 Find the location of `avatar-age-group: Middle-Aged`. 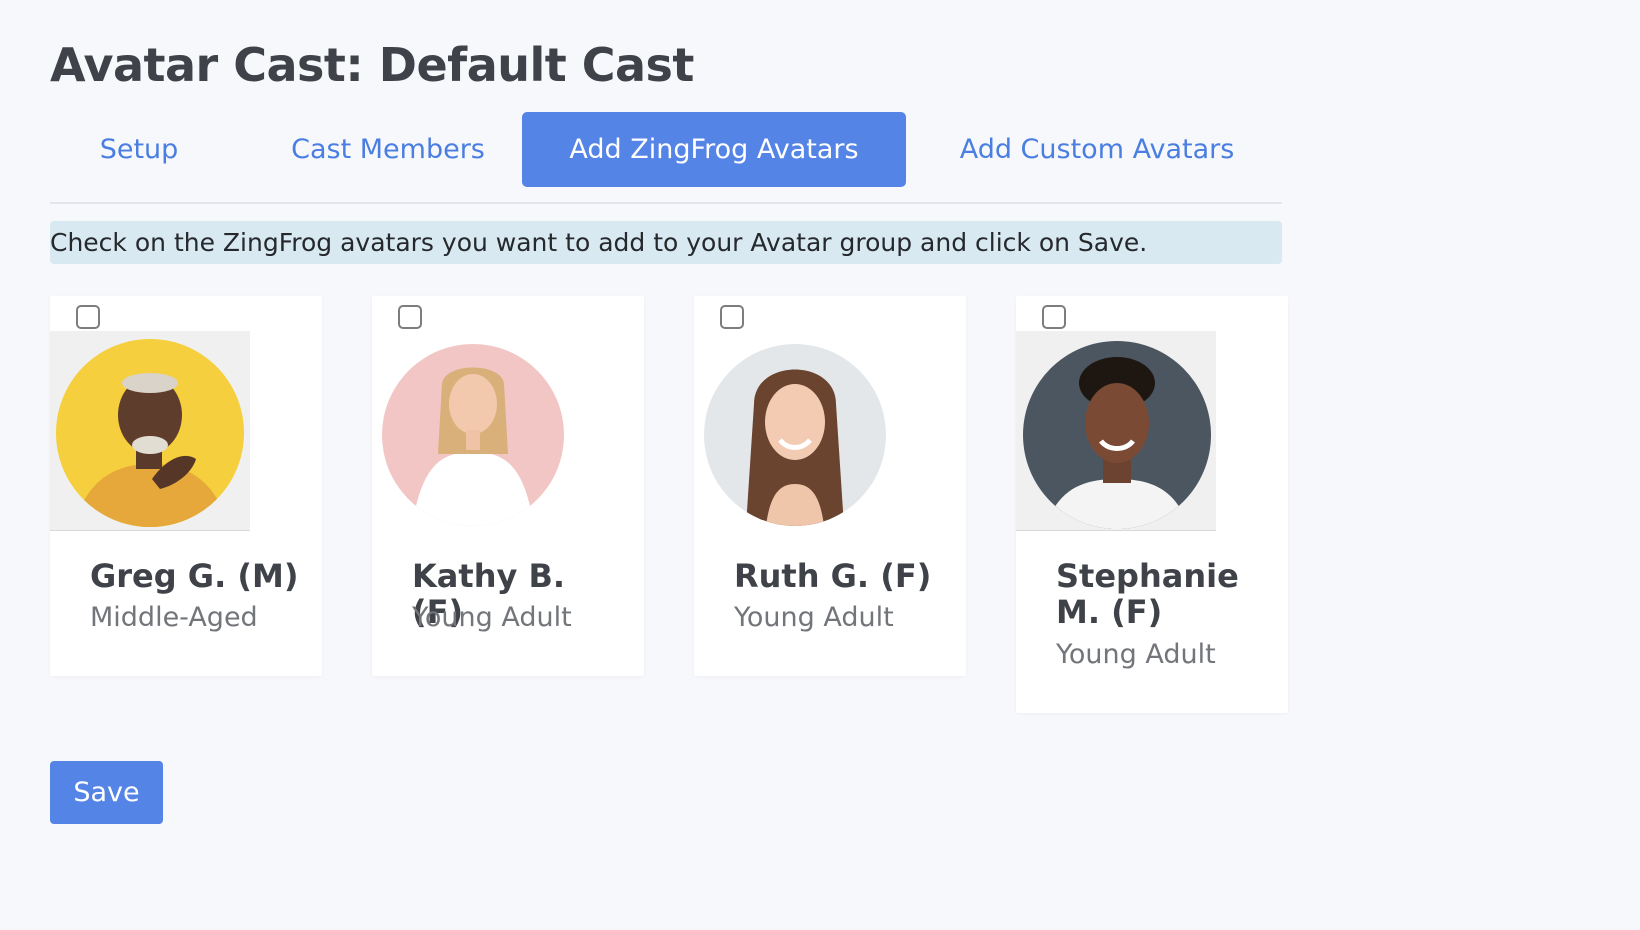

avatar-age-group: Middle-Aged is located at coordinates (174, 617).